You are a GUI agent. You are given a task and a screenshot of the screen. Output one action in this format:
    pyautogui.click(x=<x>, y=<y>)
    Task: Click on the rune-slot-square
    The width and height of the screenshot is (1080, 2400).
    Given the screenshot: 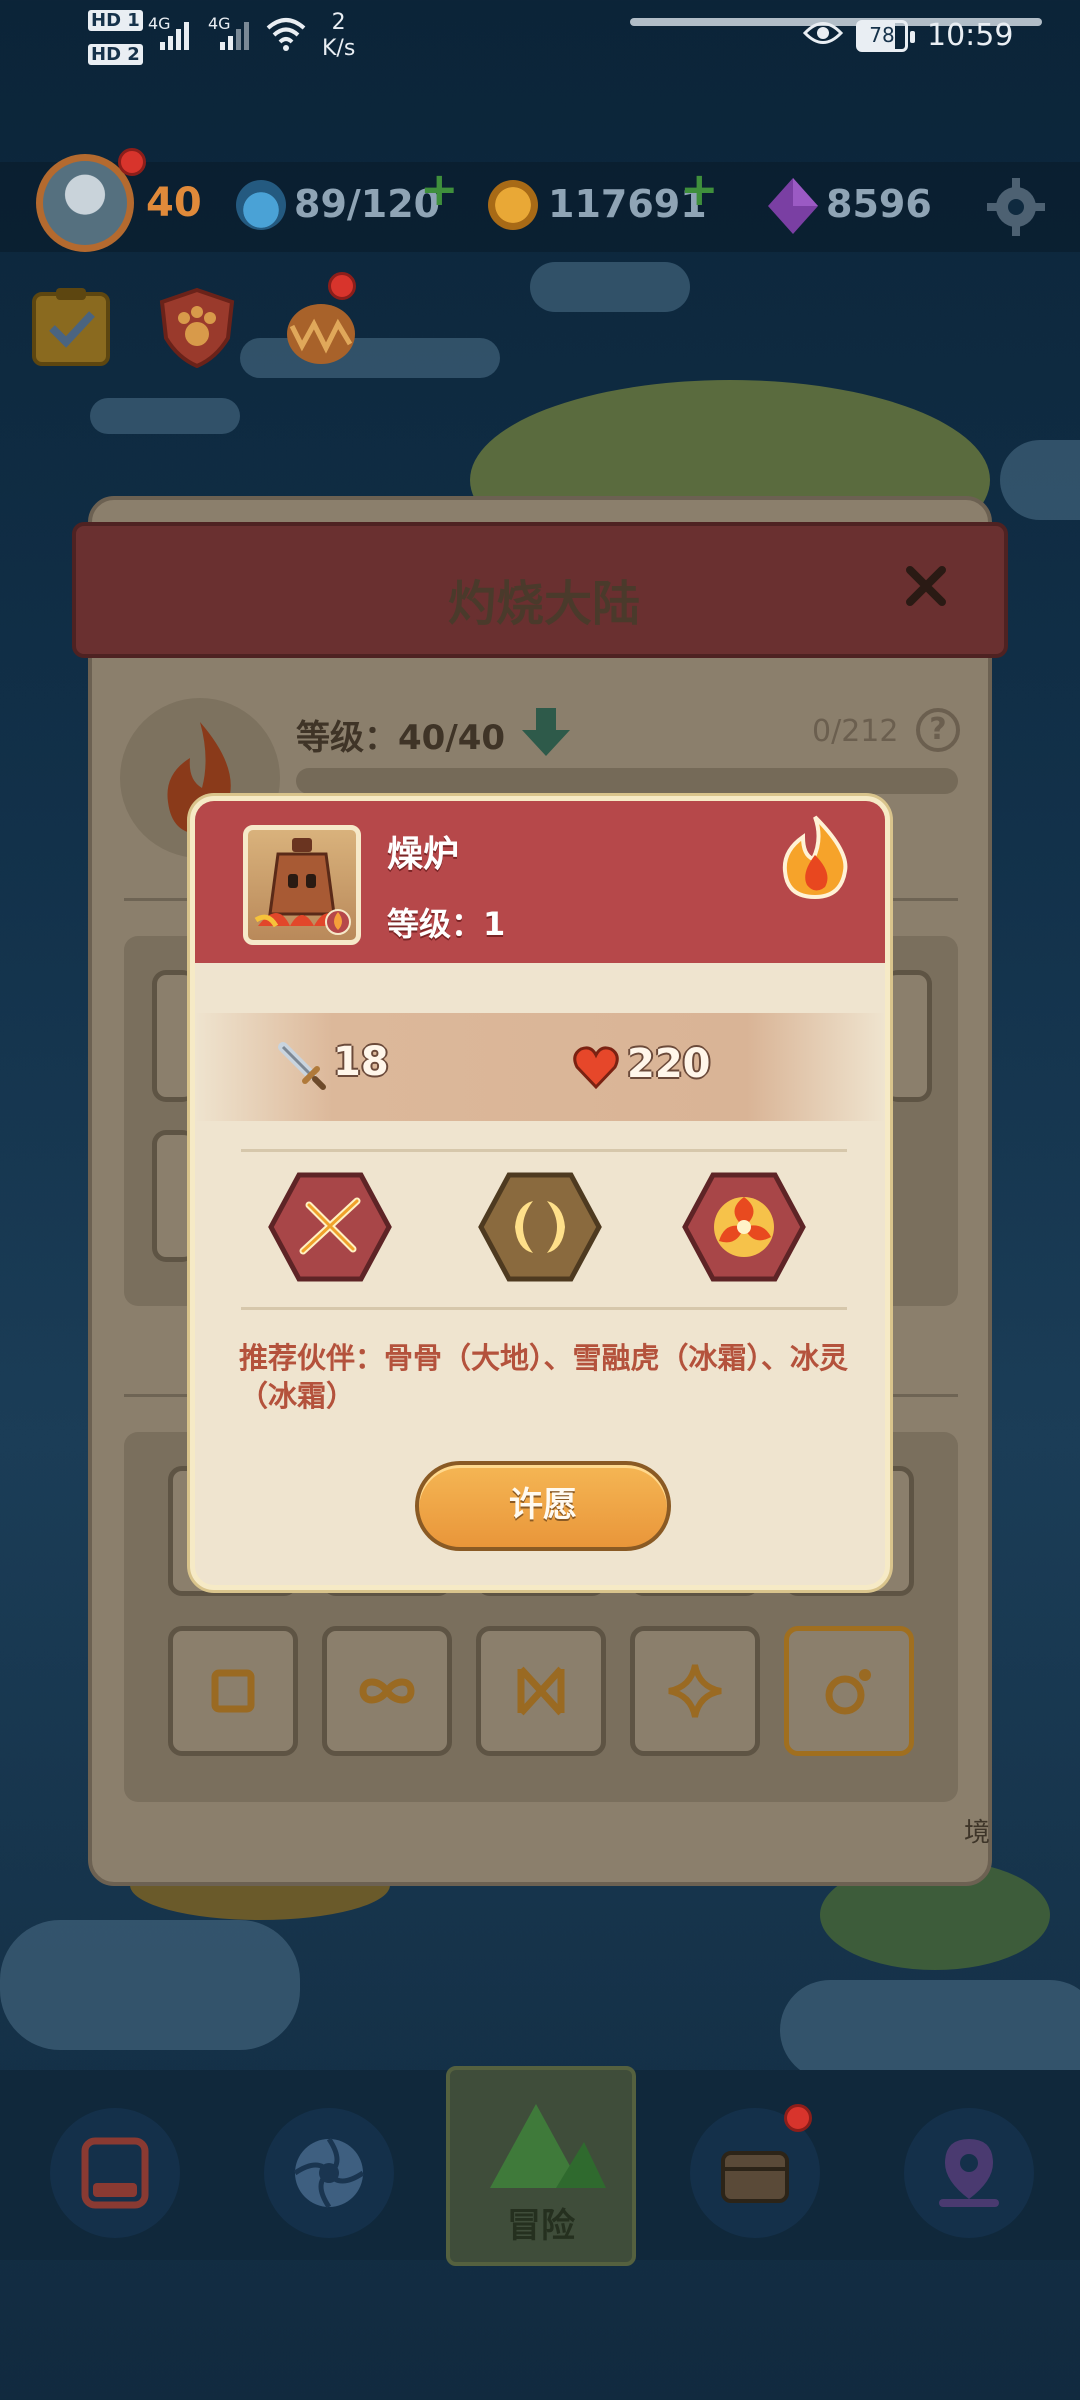 What is the action you would take?
    pyautogui.click(x=233, y=1691)
    